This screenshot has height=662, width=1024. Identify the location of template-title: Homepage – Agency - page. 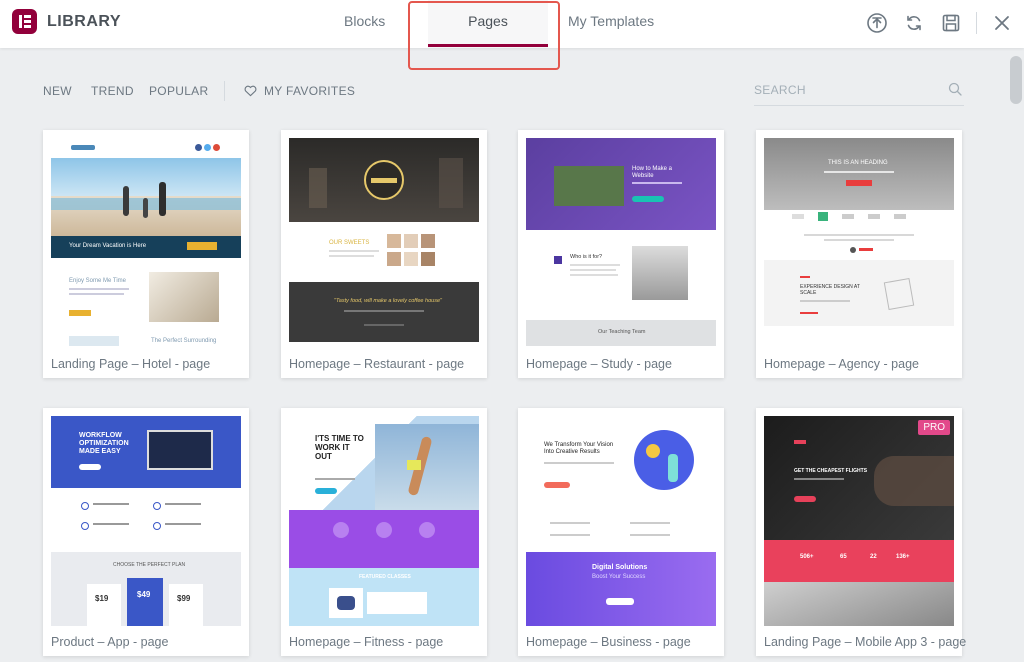
(841, 364).